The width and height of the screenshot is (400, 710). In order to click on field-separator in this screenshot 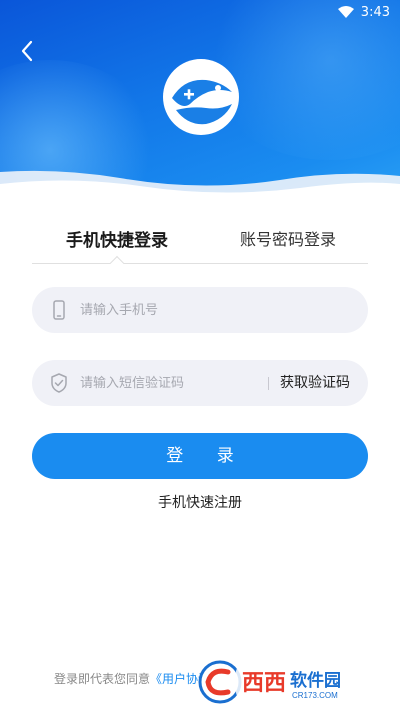, I will do `click(268, 383)`.